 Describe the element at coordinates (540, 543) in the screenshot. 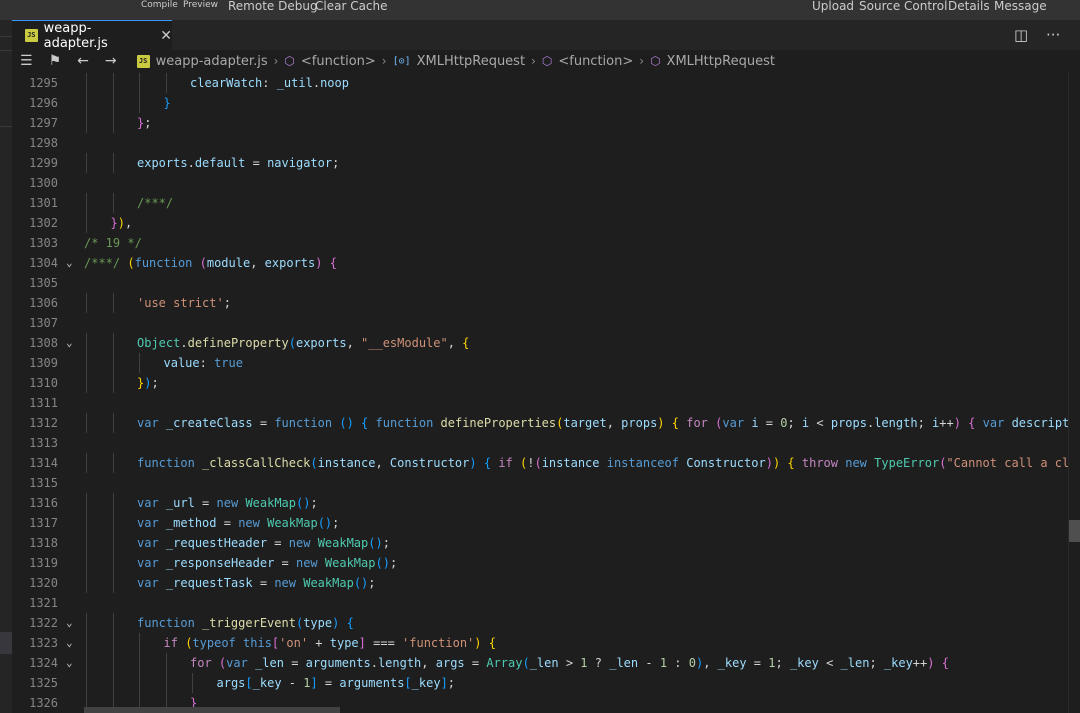

I see `code-line: 1318 var _requestHeader = new WeakMap();` at that location.